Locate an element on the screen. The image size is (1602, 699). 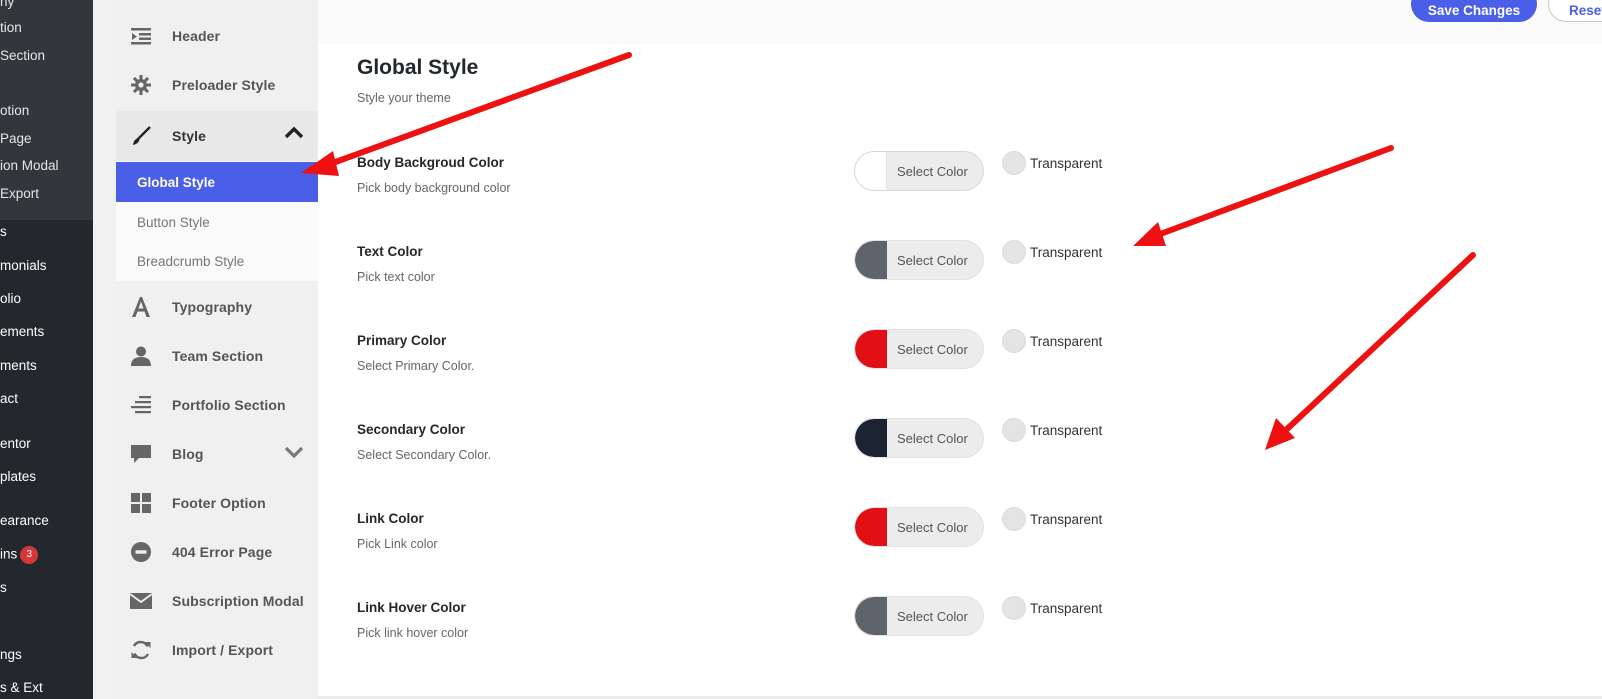
wp-menu-item: s & Ext is located at coordinates (21, 687).